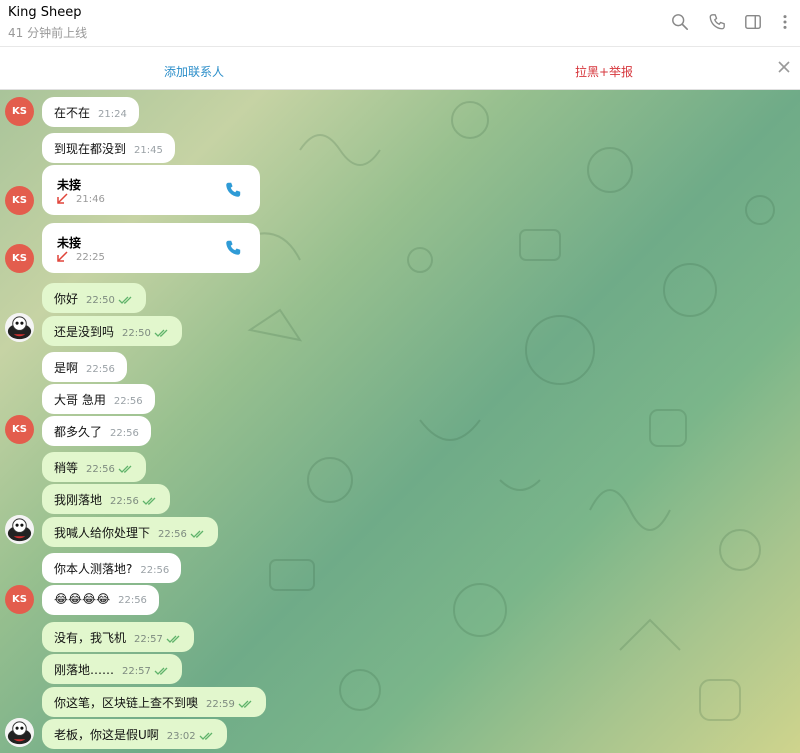  I want to click on message-bubble-incoming: 大哥 急用 22:56, so click(98, 399).